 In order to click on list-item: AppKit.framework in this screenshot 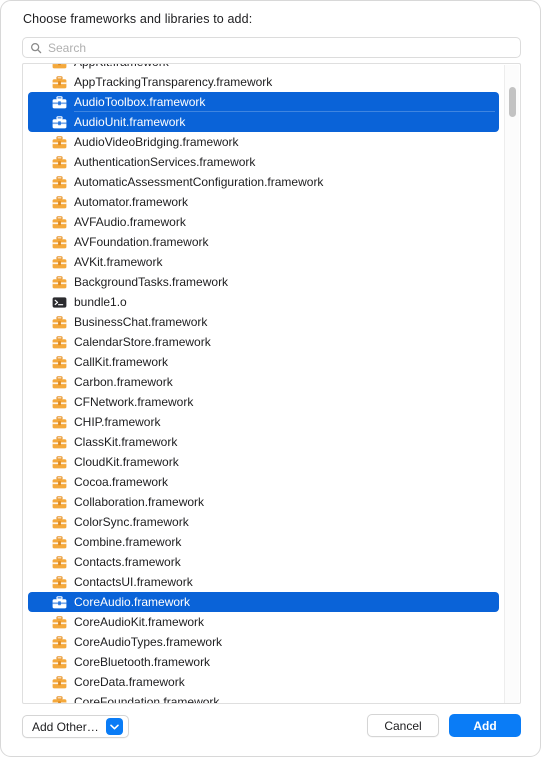, I will do `click(263, 68)`.